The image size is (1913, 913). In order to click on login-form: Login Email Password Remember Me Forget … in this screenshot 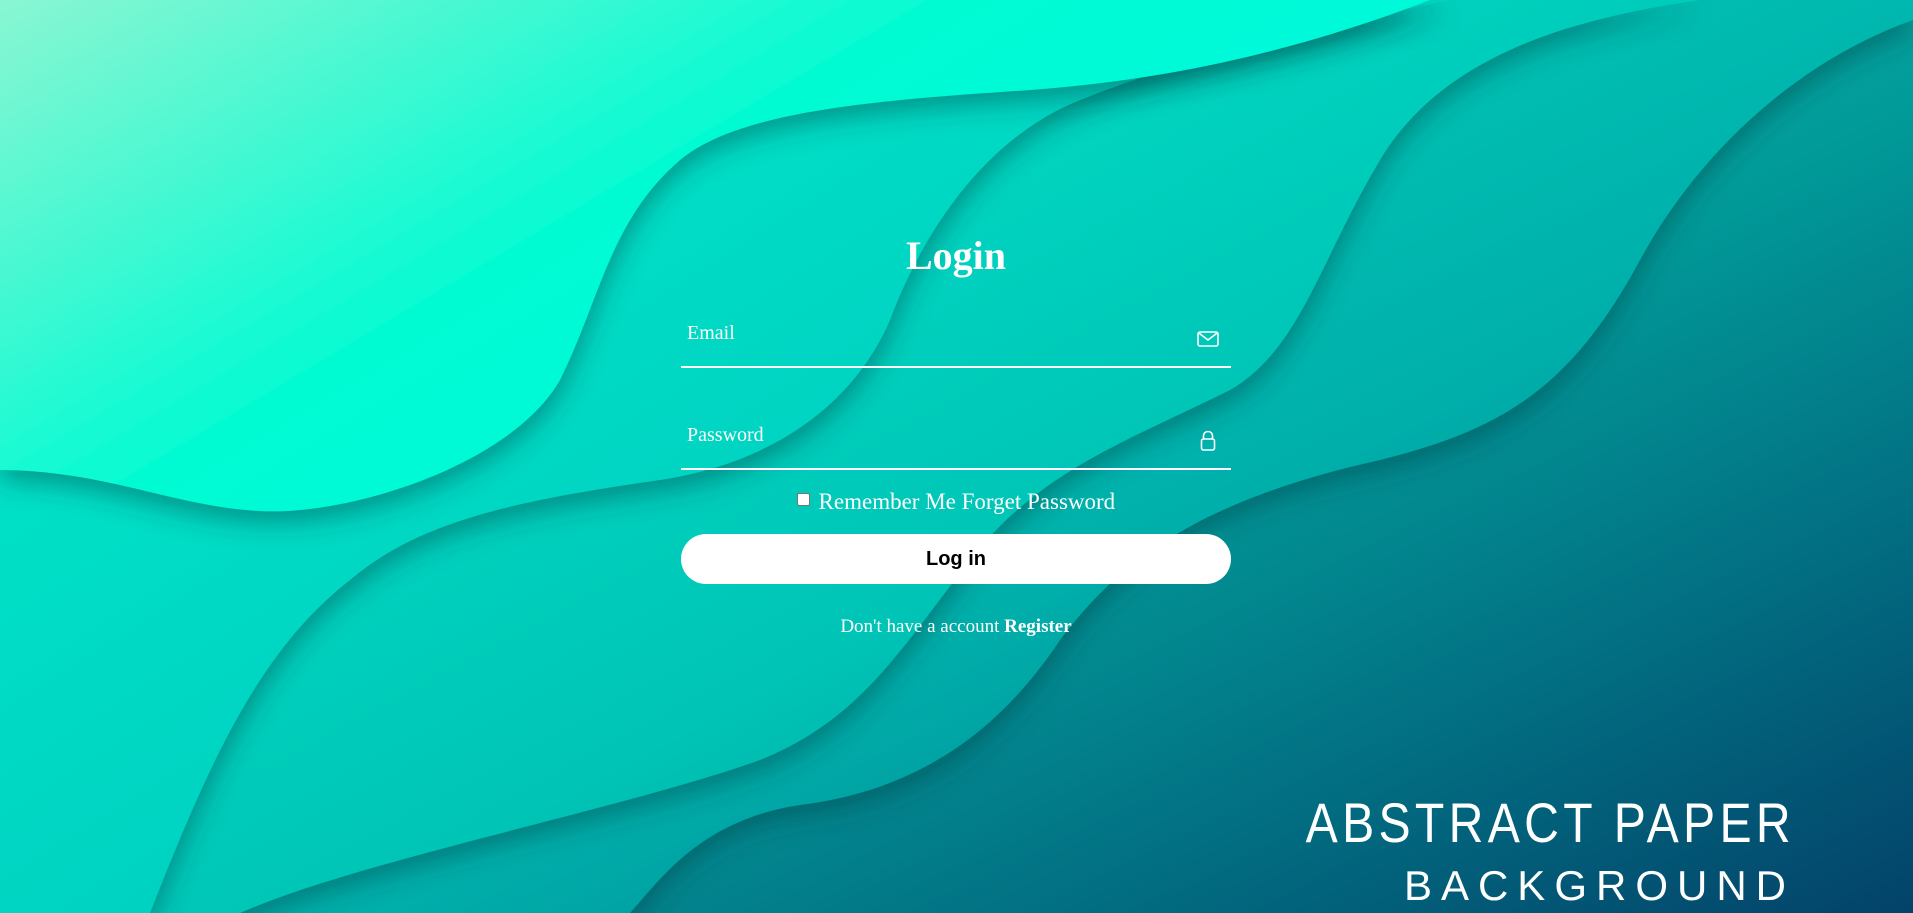, I will do `click(956, 433)`.